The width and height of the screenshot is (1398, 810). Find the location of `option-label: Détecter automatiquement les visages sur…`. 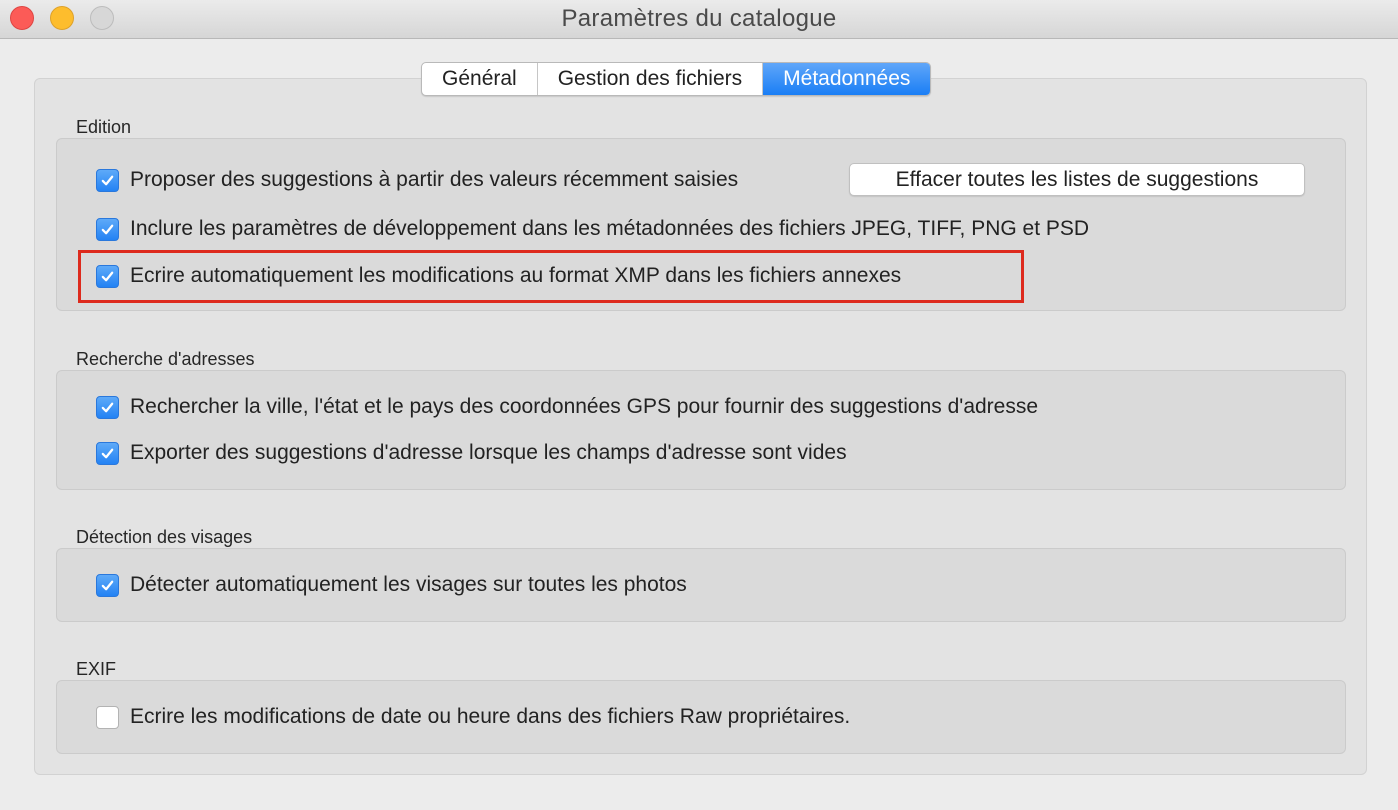

option-label: Détecter automatiquement les visages sur… is located at coordinates (408, 584).